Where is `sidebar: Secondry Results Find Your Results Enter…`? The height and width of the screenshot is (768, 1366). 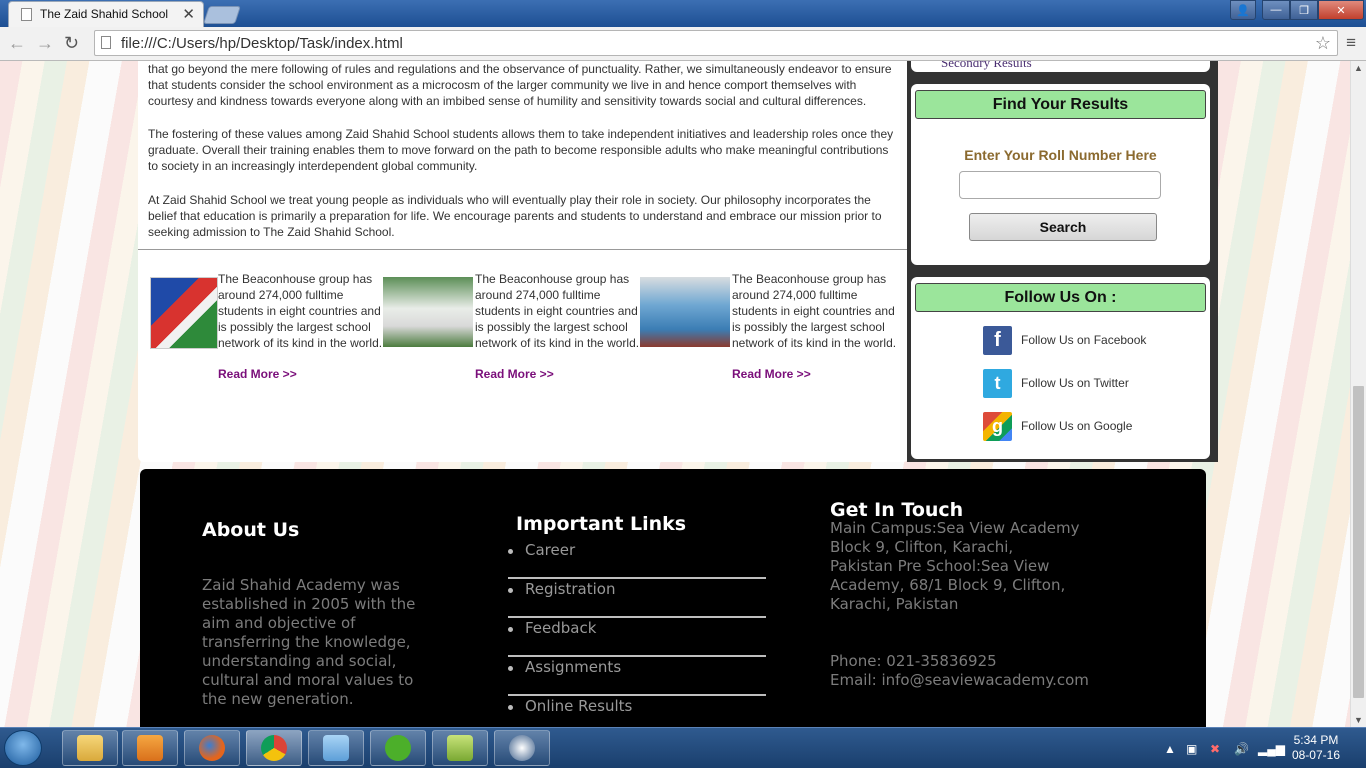 sidebar: Secondry Results Find Your Results Enter… is located at coordinates (1062, 261).